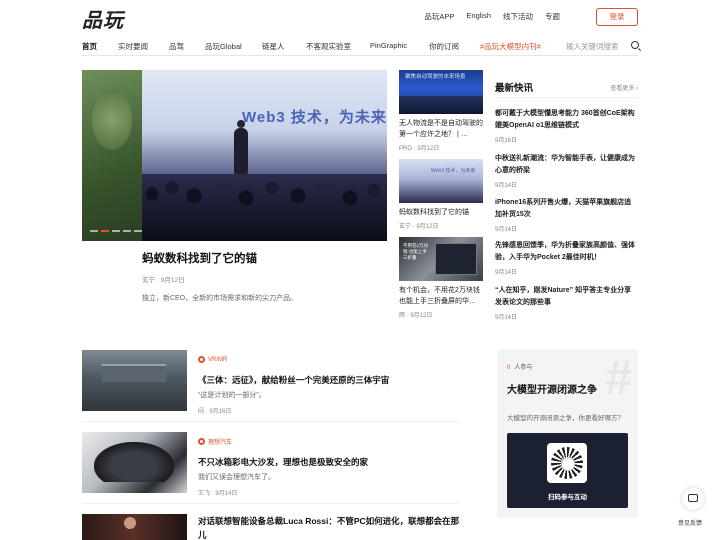 The width and height of the screenshot is (720, 540). I want to click on login-button: 登录, so click(617, 17).